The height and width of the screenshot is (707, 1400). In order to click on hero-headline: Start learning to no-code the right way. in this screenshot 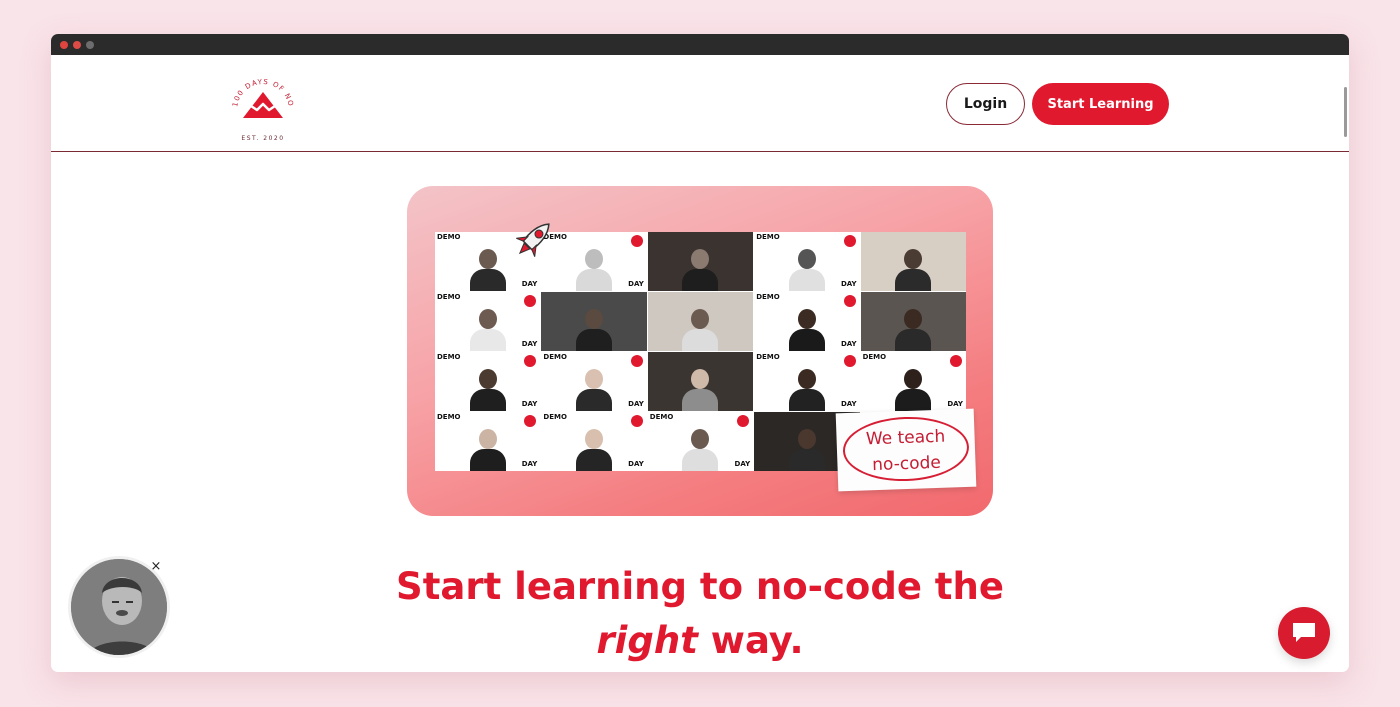, I will do `click(700, 614)`.